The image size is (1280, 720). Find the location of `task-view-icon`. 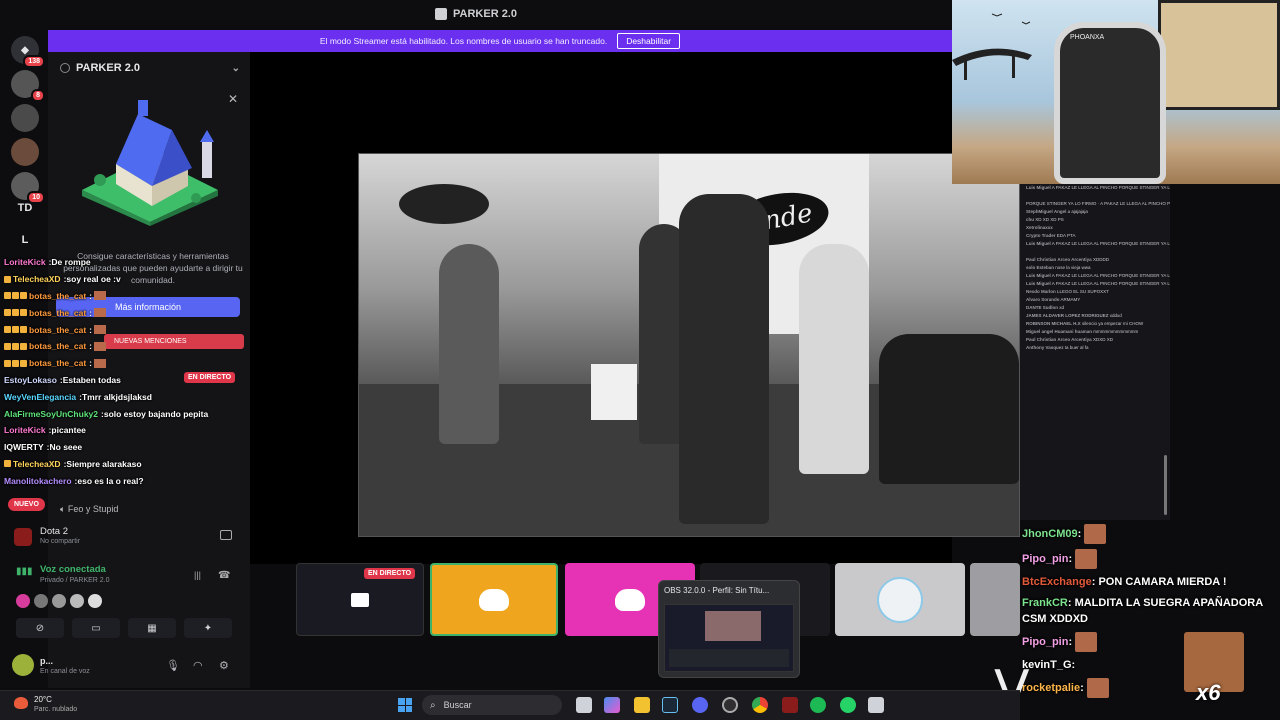

task-view-icon is located at coordinates (584, 705).